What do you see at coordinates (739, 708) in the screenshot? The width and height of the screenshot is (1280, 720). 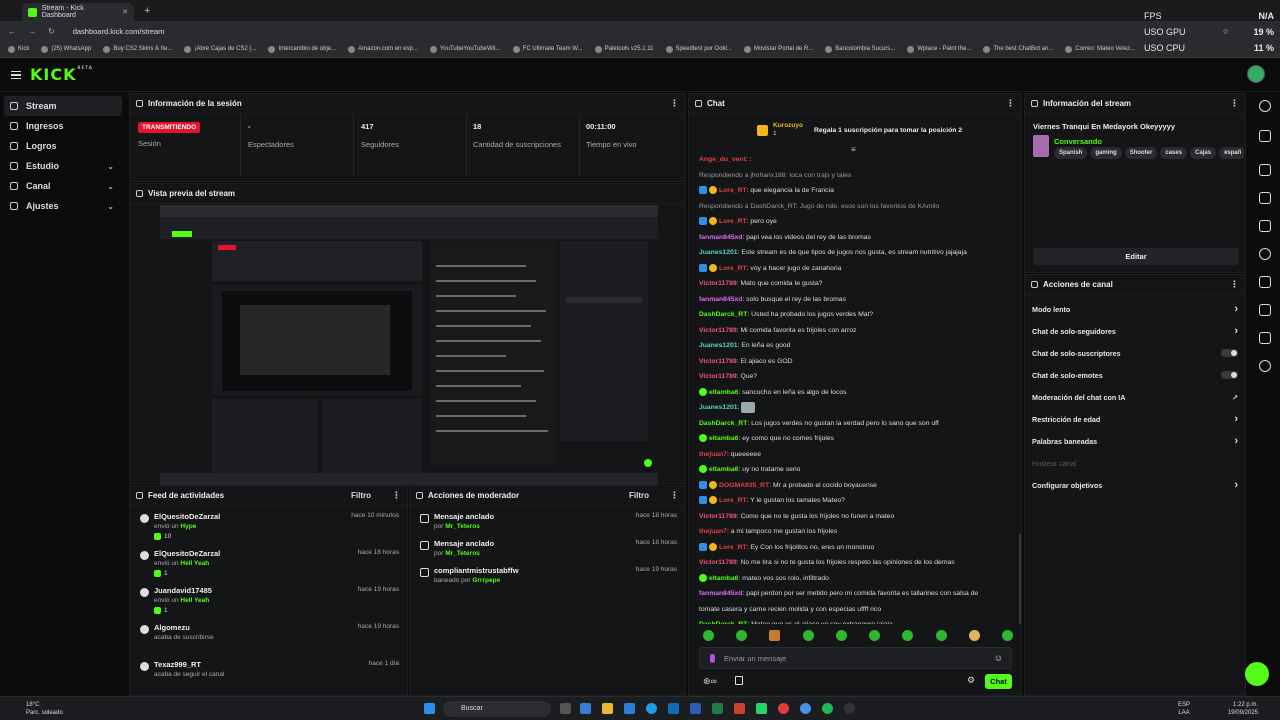 I see `powerpoint-icon` at bounding box center [739, 708].